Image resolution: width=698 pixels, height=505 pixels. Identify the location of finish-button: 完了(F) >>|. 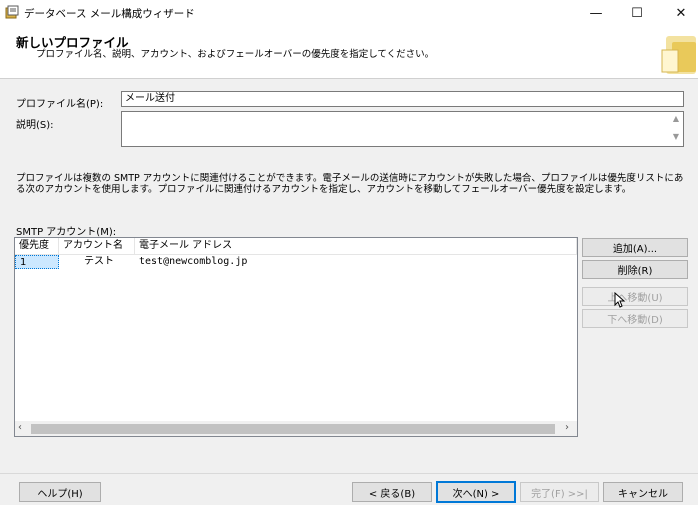
(559, 492).